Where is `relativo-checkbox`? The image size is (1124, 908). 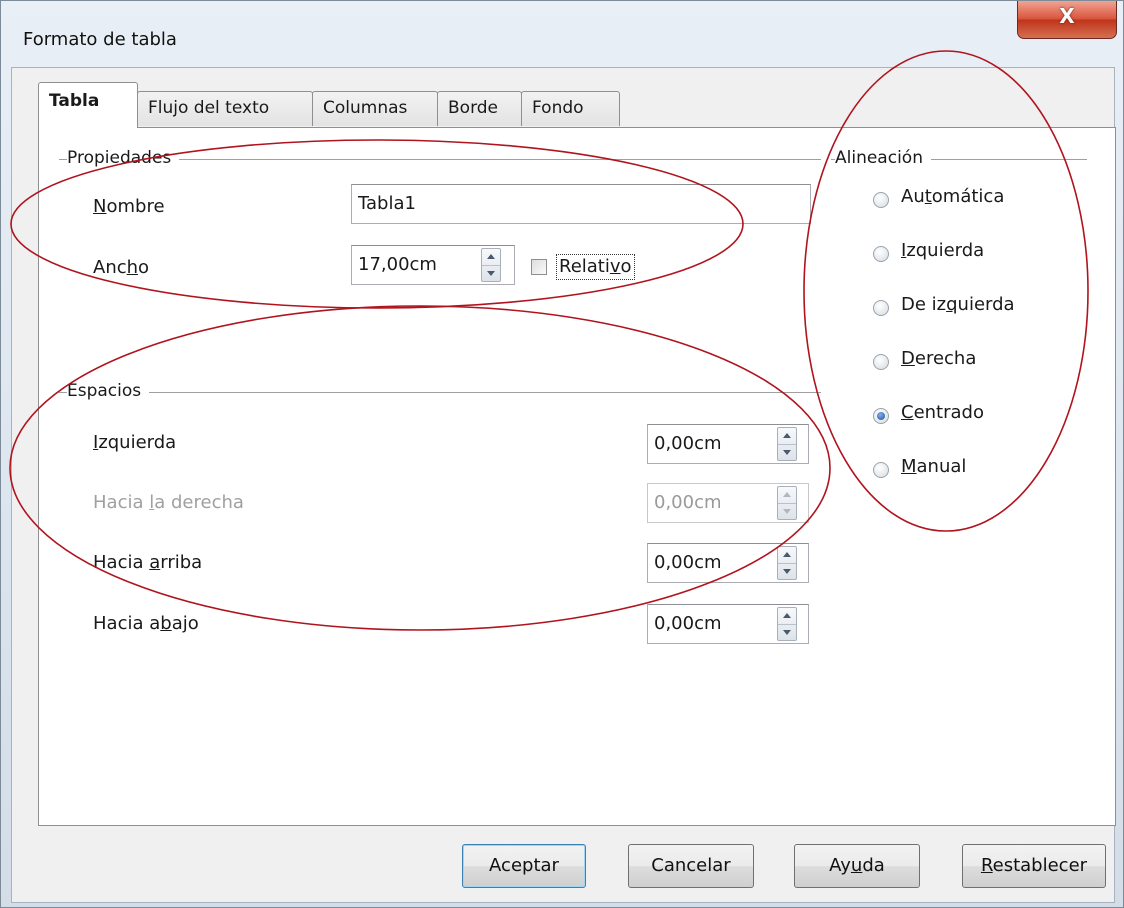 relativo-checkbox is located at coordinates (539, 267).